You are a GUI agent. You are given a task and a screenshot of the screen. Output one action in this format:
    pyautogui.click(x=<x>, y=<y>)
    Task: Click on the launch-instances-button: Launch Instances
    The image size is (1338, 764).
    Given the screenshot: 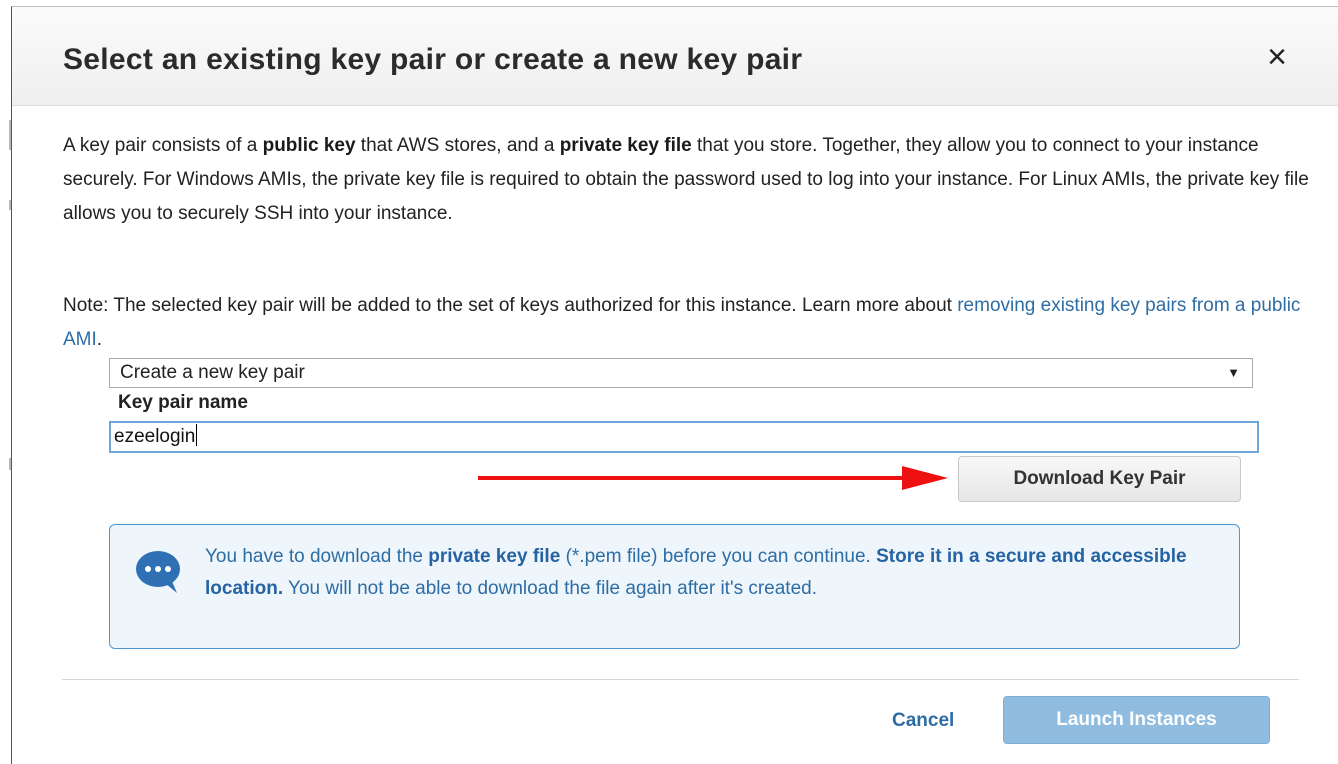 What is the action you would take?
    pyautogui.click(x=1136, y=720)
    